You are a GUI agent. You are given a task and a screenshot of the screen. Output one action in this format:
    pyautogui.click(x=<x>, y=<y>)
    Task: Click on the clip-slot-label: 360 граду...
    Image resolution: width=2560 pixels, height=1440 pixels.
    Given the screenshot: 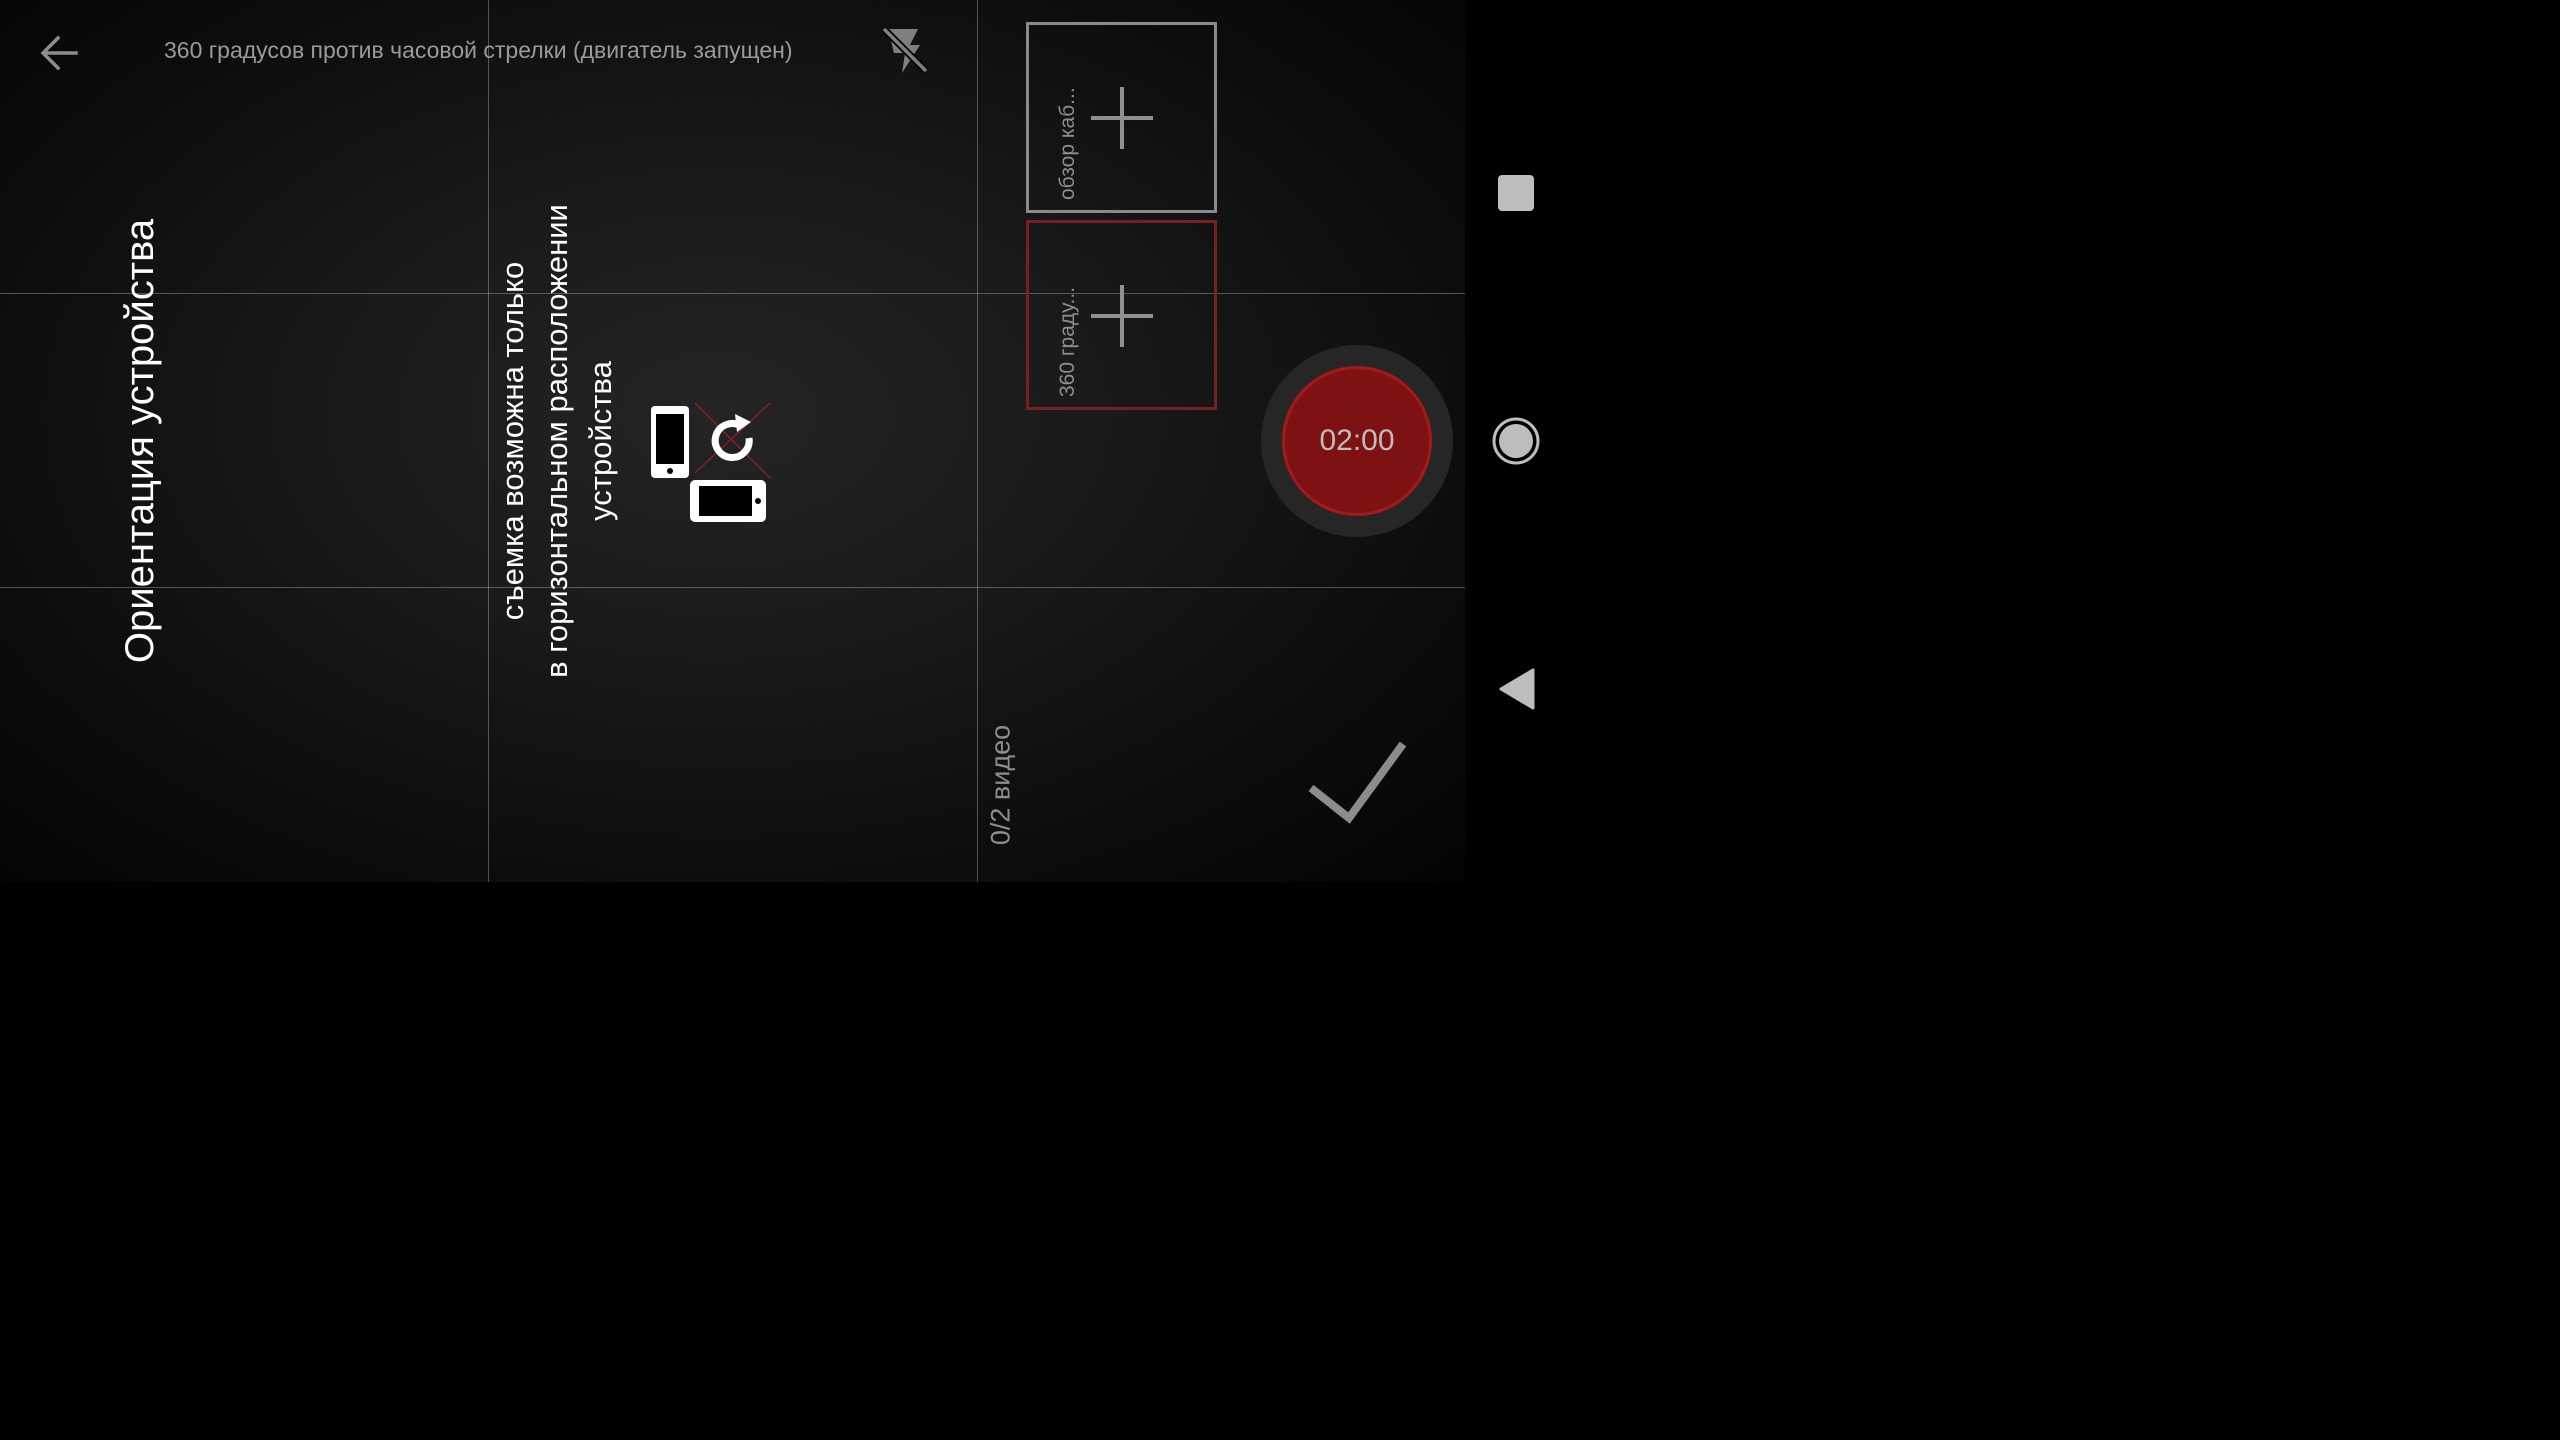 What is the action you would take?
    pyautogui.click(x=1067, y=341)
    